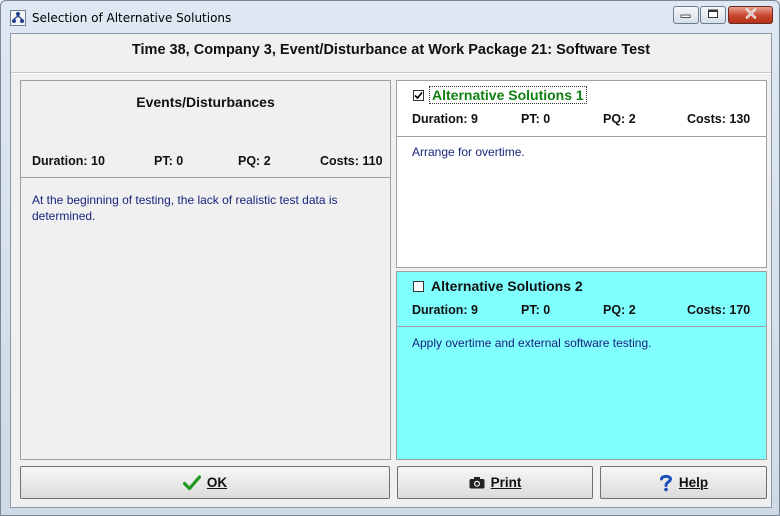  Describe the element at coordinates (506, 482) in the screenshot. I see `print-button-label: Print` at that location.